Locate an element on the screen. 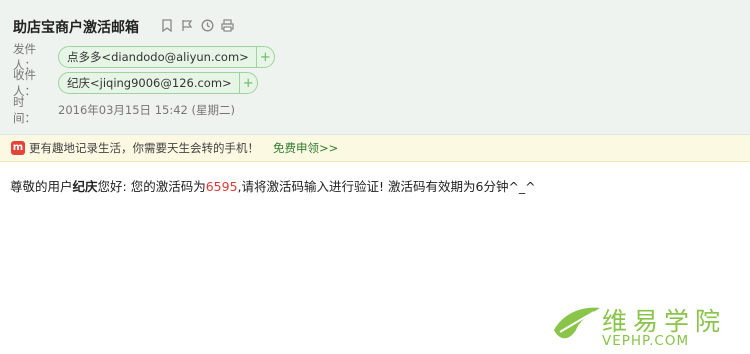  sender-row: 发件人： 点多多<diandodo@aliyun.com> + is located at coordinates (144, 57).